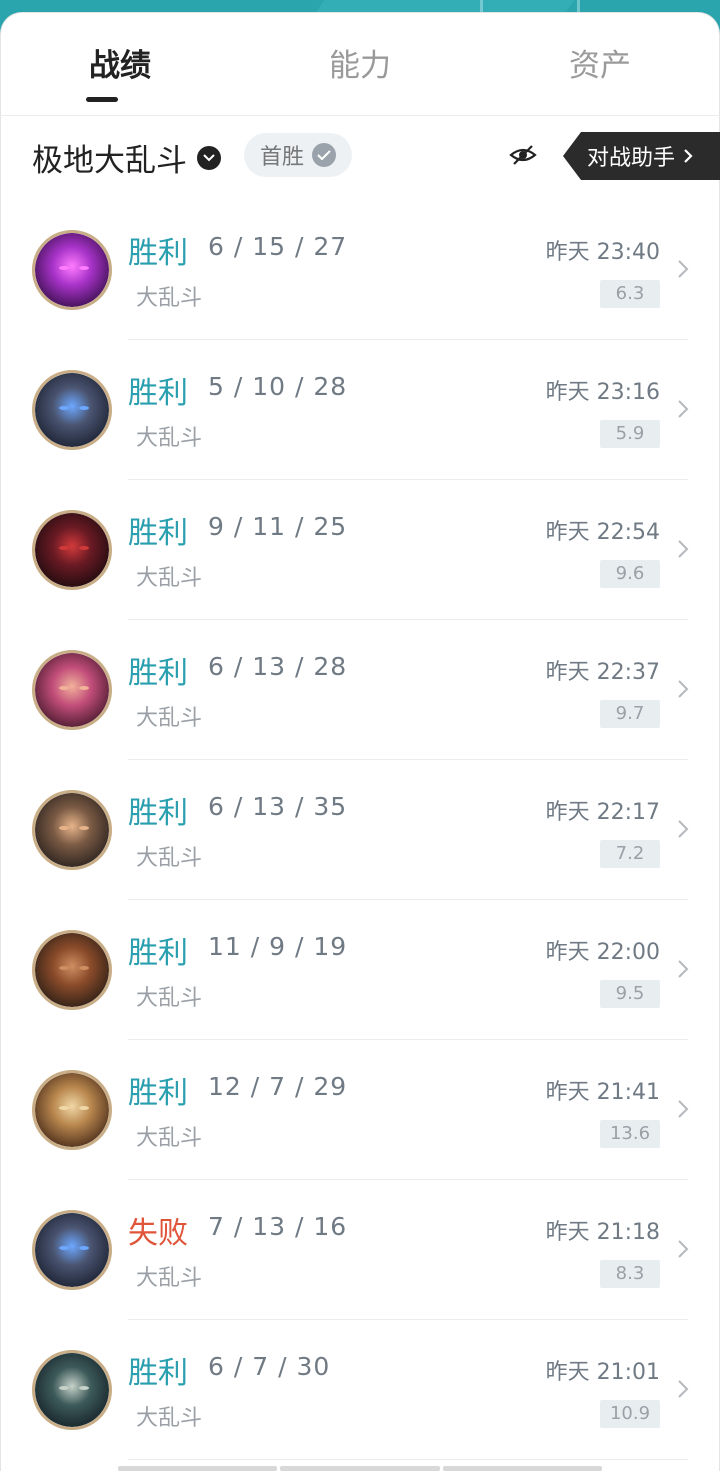 The image size is (720, 1471). I want to click on match-kda: 6 / 13 / 35, so click(278, 806).